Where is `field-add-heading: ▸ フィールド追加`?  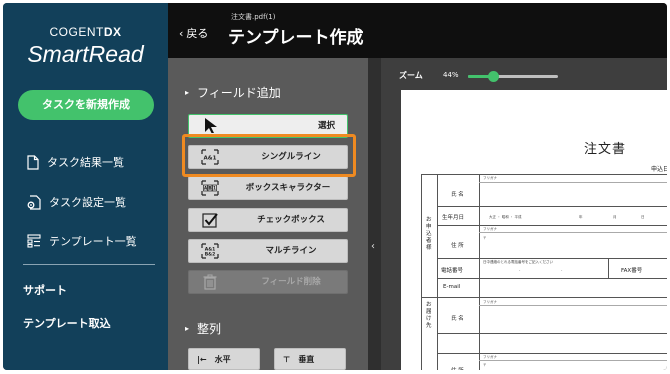
field-add-heading: ▸ フィールド追加 is located at coordinates (233, 92).